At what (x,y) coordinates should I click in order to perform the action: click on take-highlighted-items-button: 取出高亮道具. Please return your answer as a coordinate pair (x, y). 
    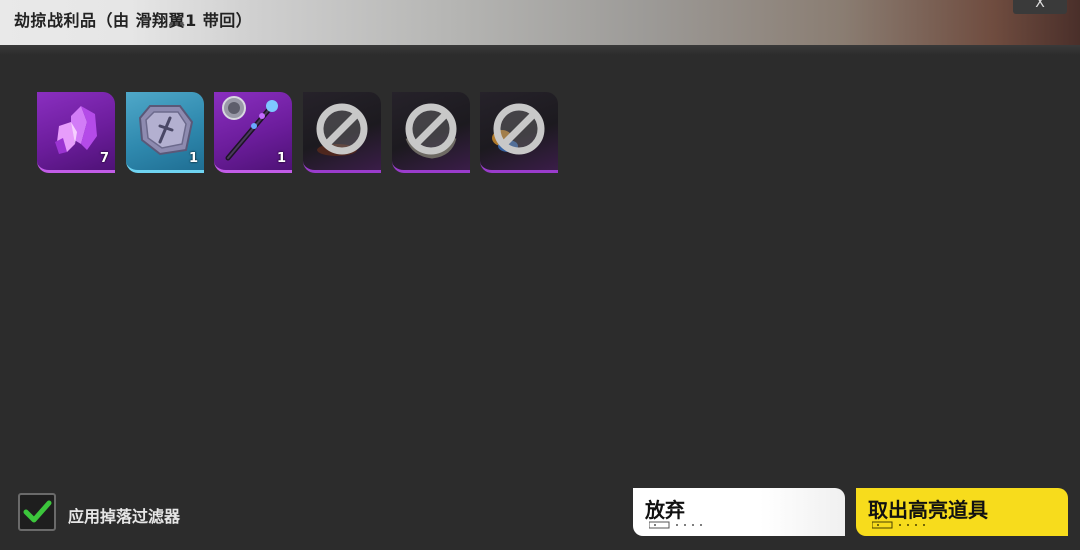
    Looking at the image, I should click on (962, 512).